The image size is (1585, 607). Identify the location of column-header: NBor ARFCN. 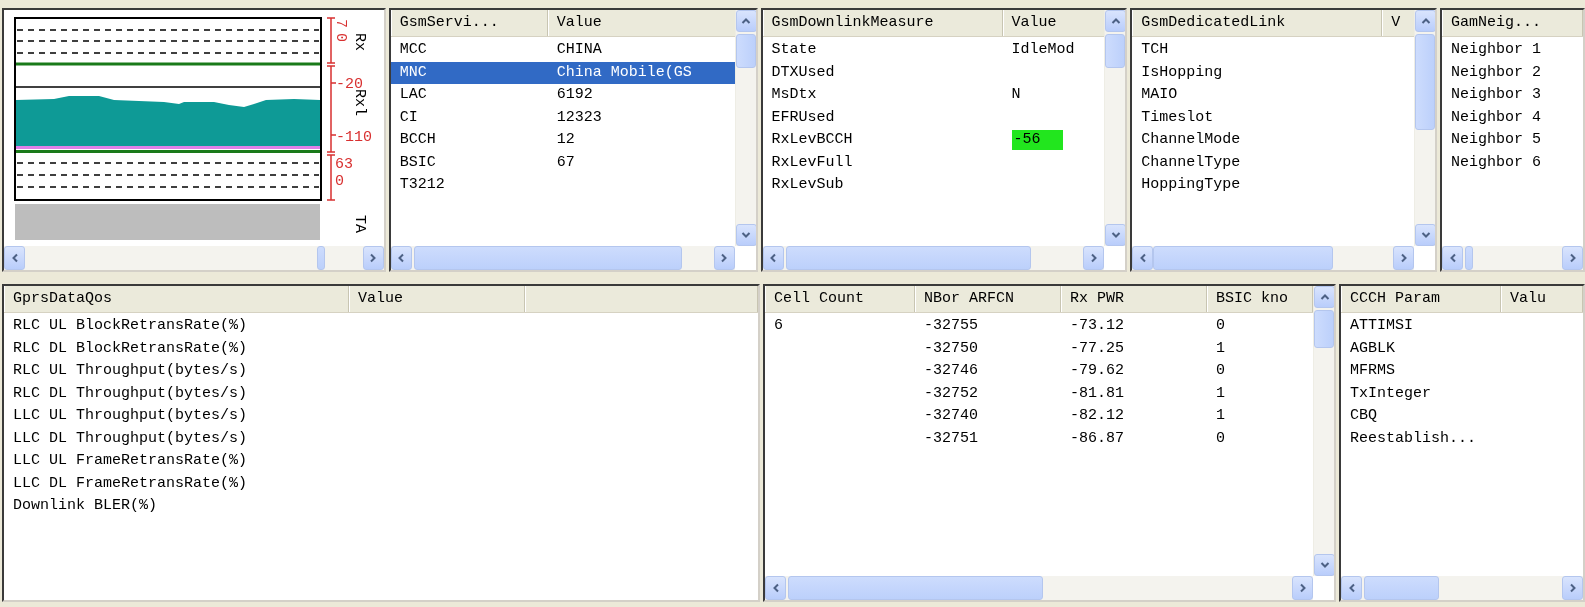
(988, 299).